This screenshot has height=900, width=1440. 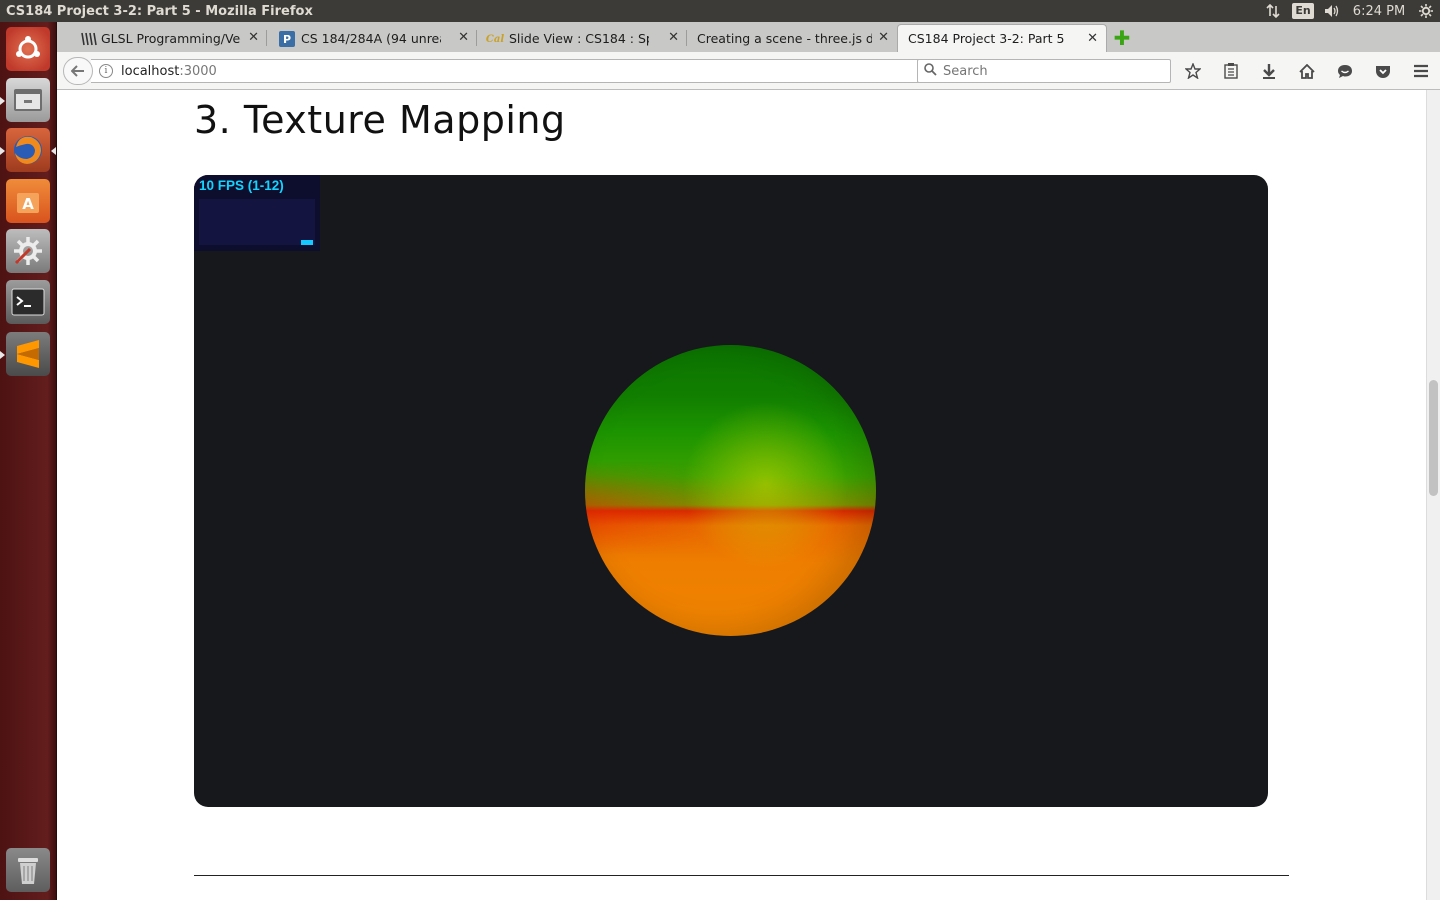 What do you see at coordinates (1303, 11) in the screenshot?
I see `keyboard-language-indicator: En` at bounding box center [1303, 11].